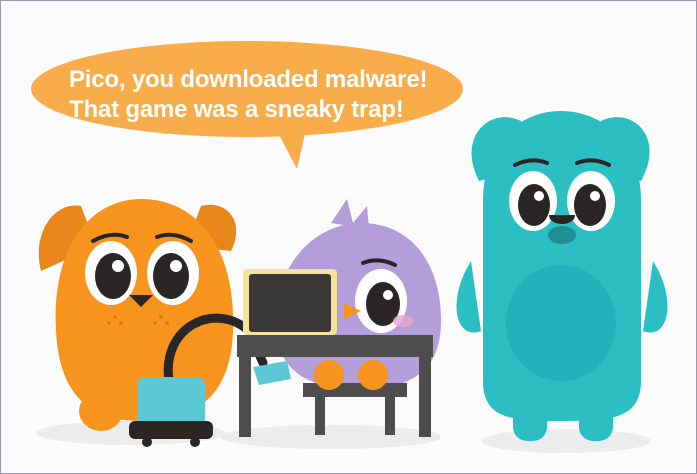 The image size is (697, 474). What do you see at coordinates (566, 441) in the screenshot?
I see `teal-shadow` at bounding box center [566, 441].